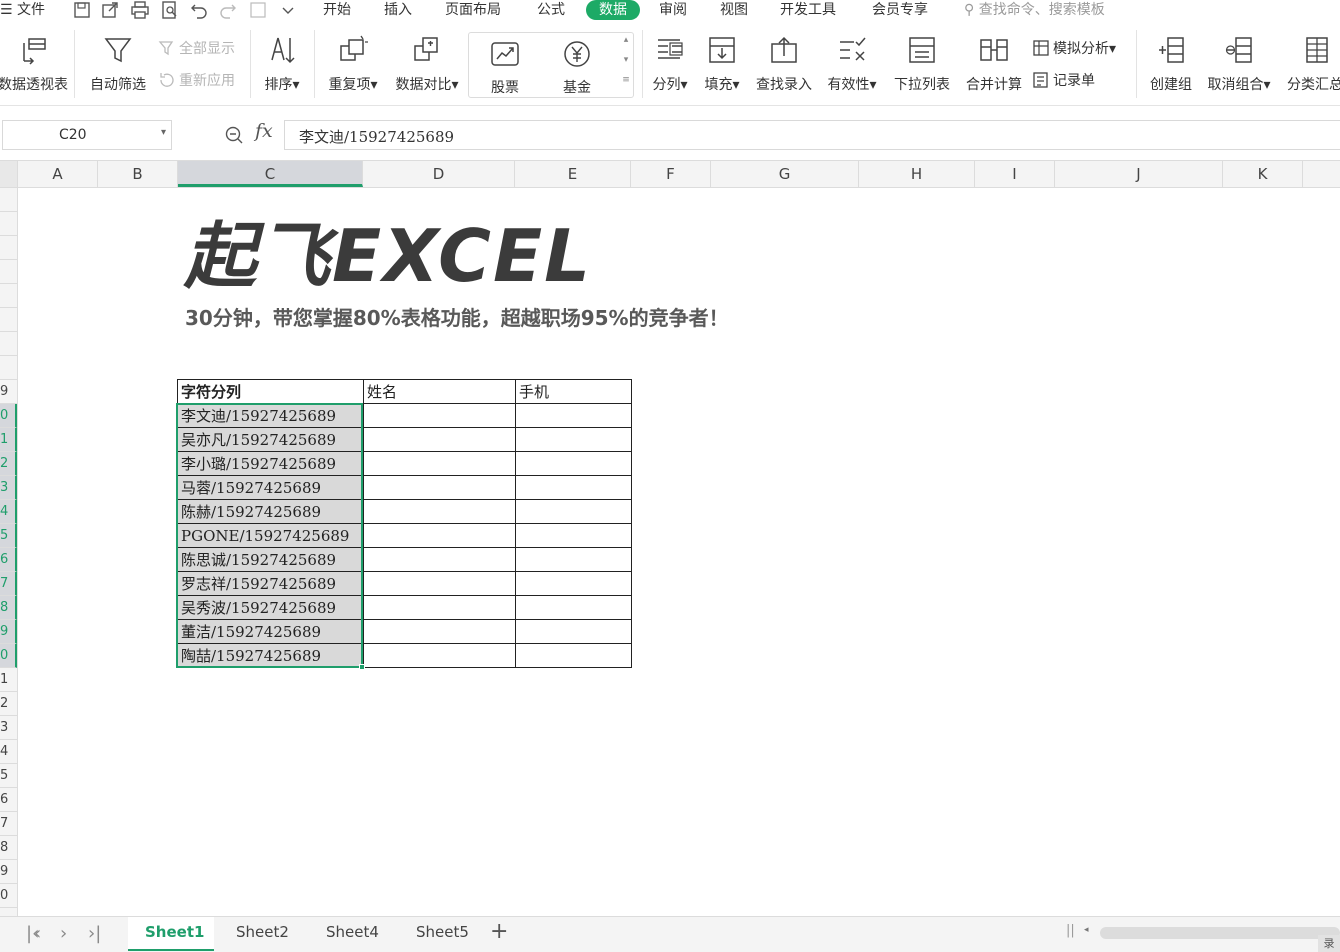  Describe the element at coordinates (228, 10) in the screenshot. I see `redo-icon` at that location.